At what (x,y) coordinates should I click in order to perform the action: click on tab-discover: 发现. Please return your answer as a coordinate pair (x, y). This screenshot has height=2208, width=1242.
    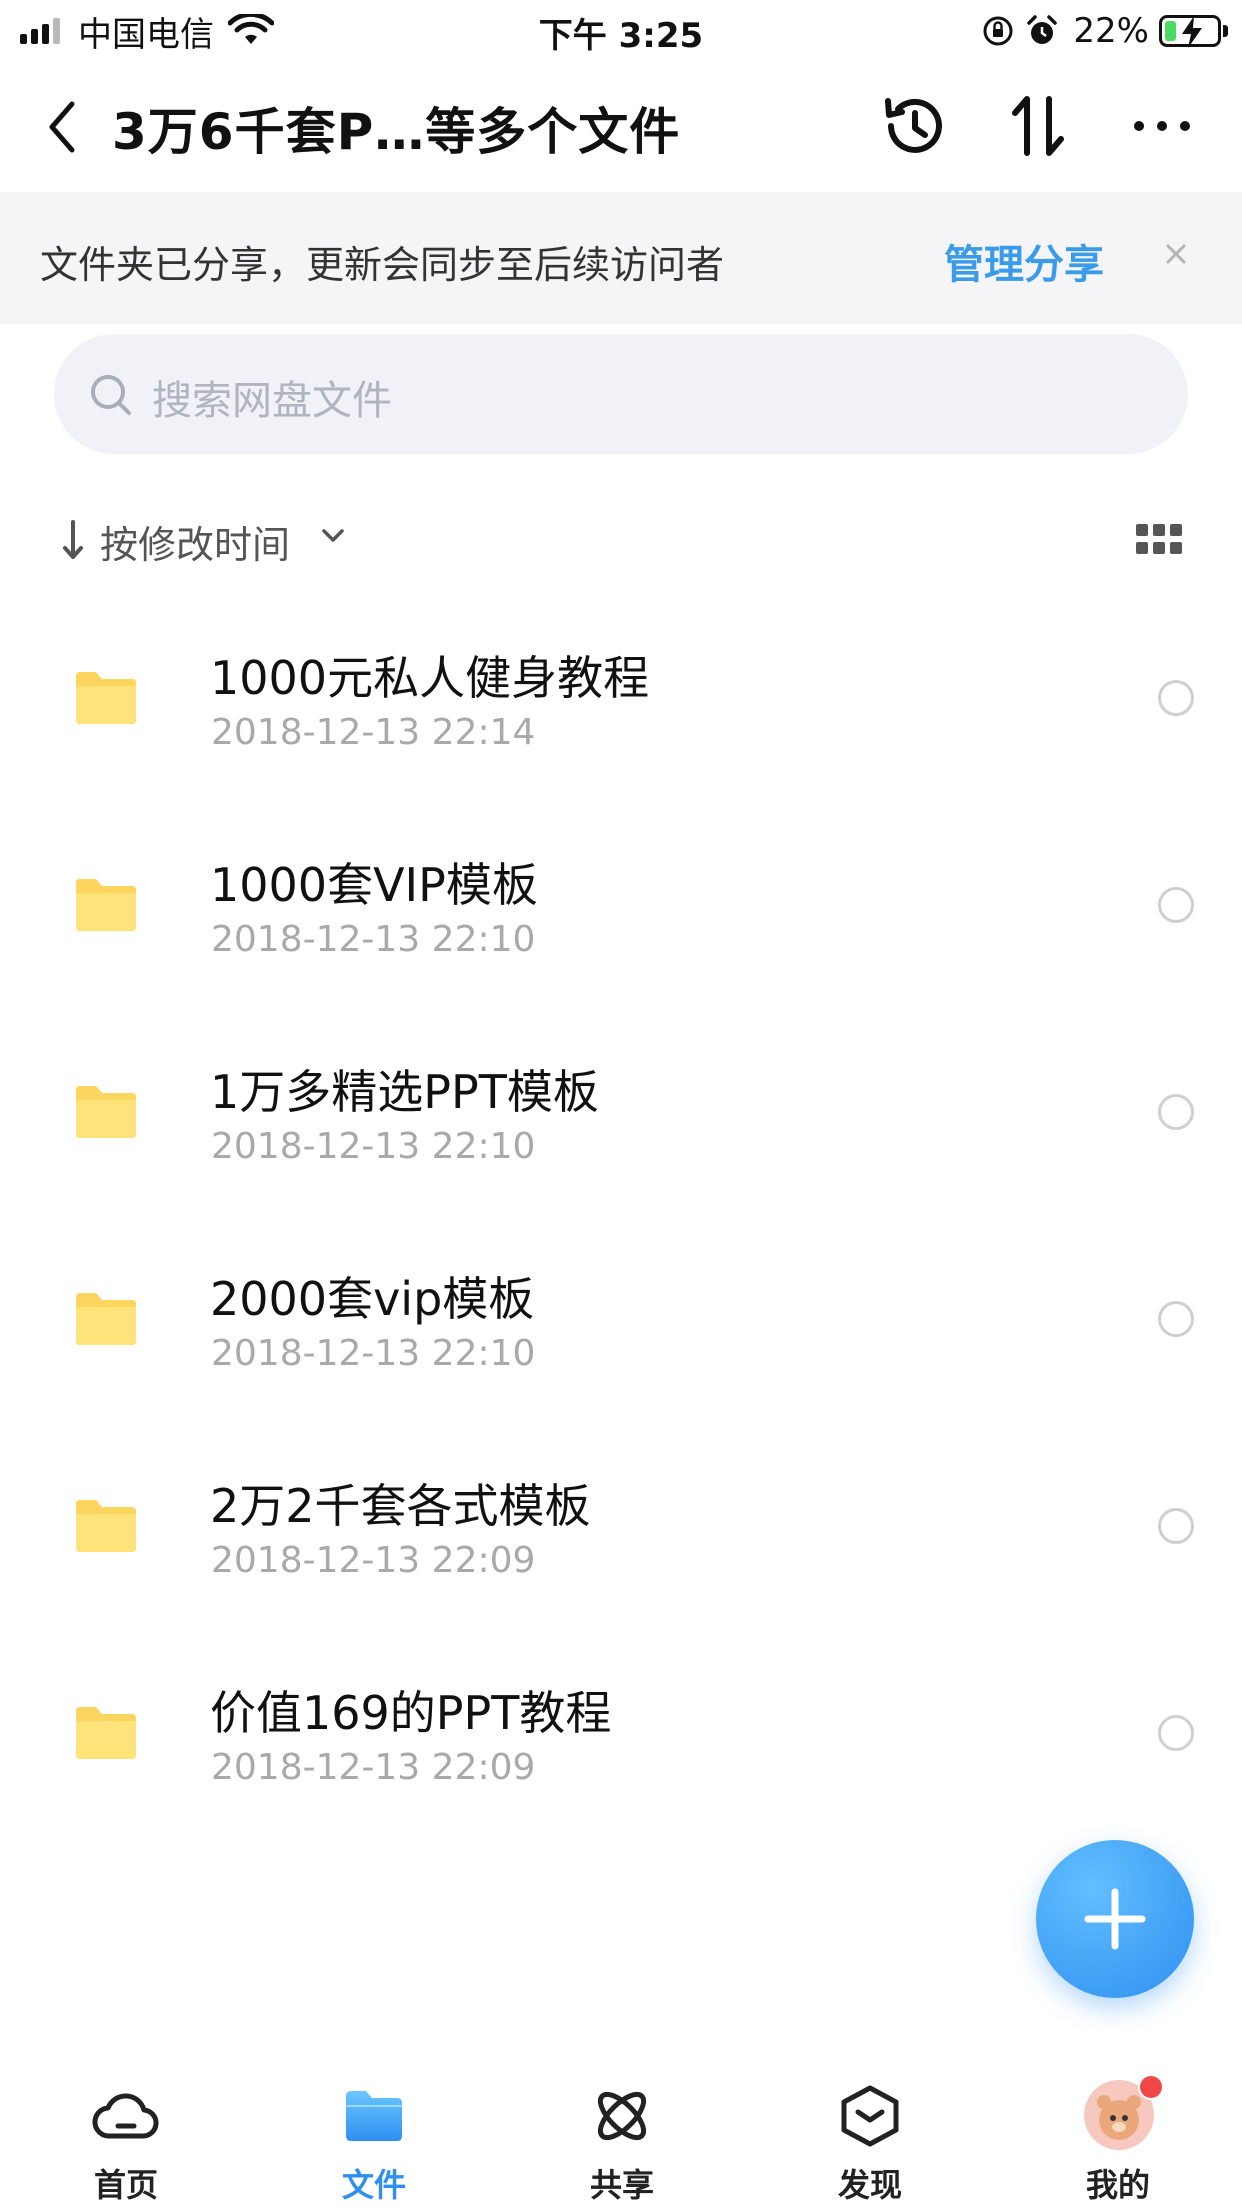
    Looking at the image, I should click on (870, 2137).